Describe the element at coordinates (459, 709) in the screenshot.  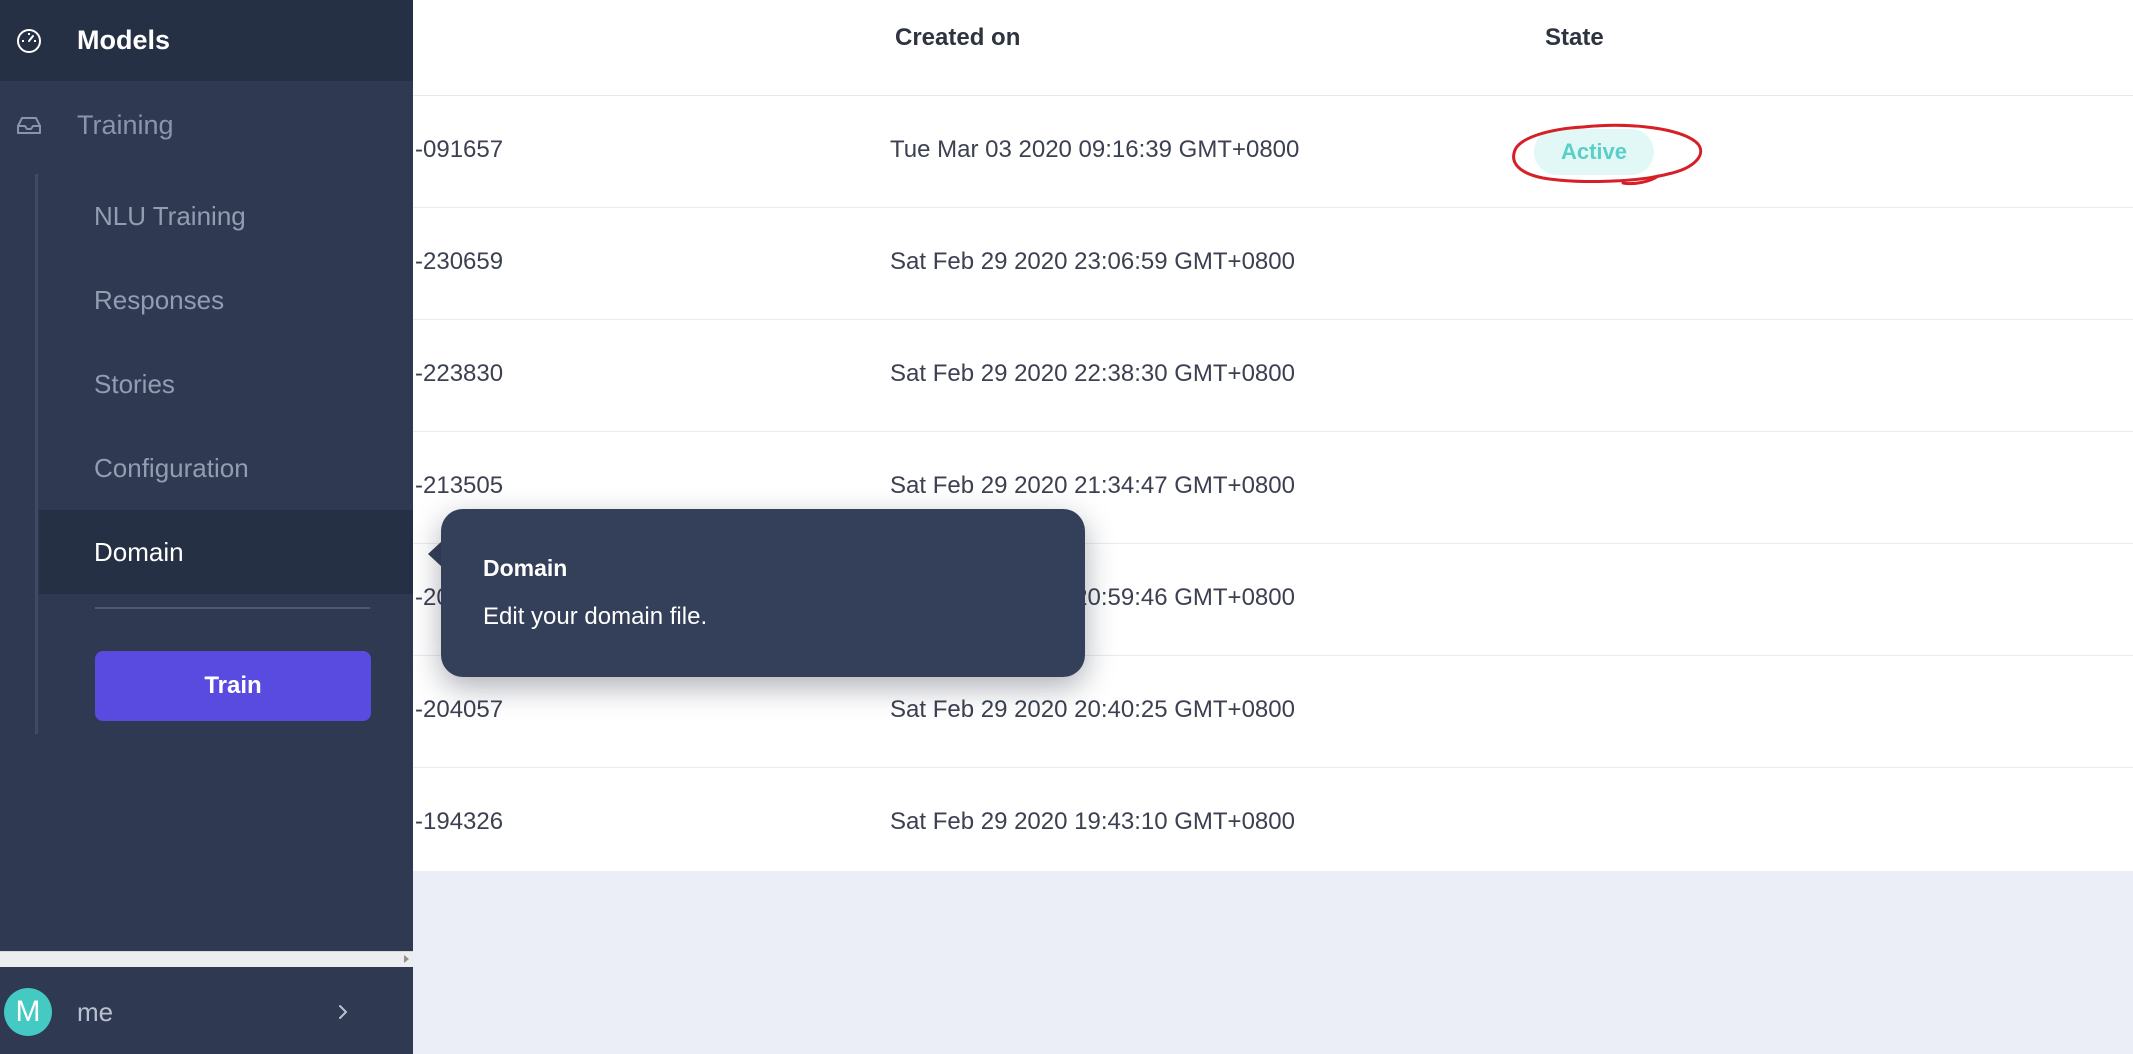
I see `model-name: -204057` at that location.